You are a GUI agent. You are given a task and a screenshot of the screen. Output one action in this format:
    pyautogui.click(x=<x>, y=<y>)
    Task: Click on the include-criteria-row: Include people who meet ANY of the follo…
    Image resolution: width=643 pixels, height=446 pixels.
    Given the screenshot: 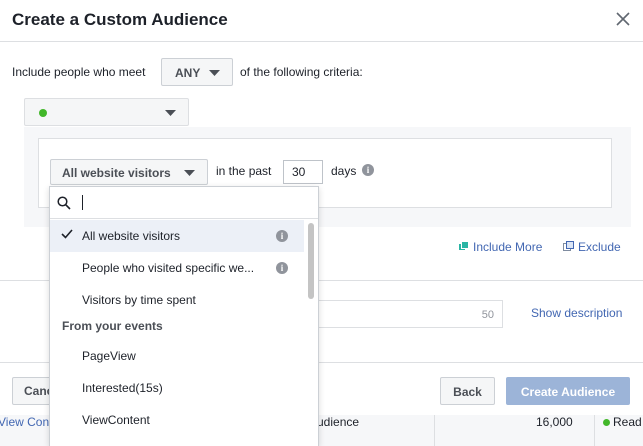 What is the action you would take?
    pyautogui.click(x=322, y=72)
    